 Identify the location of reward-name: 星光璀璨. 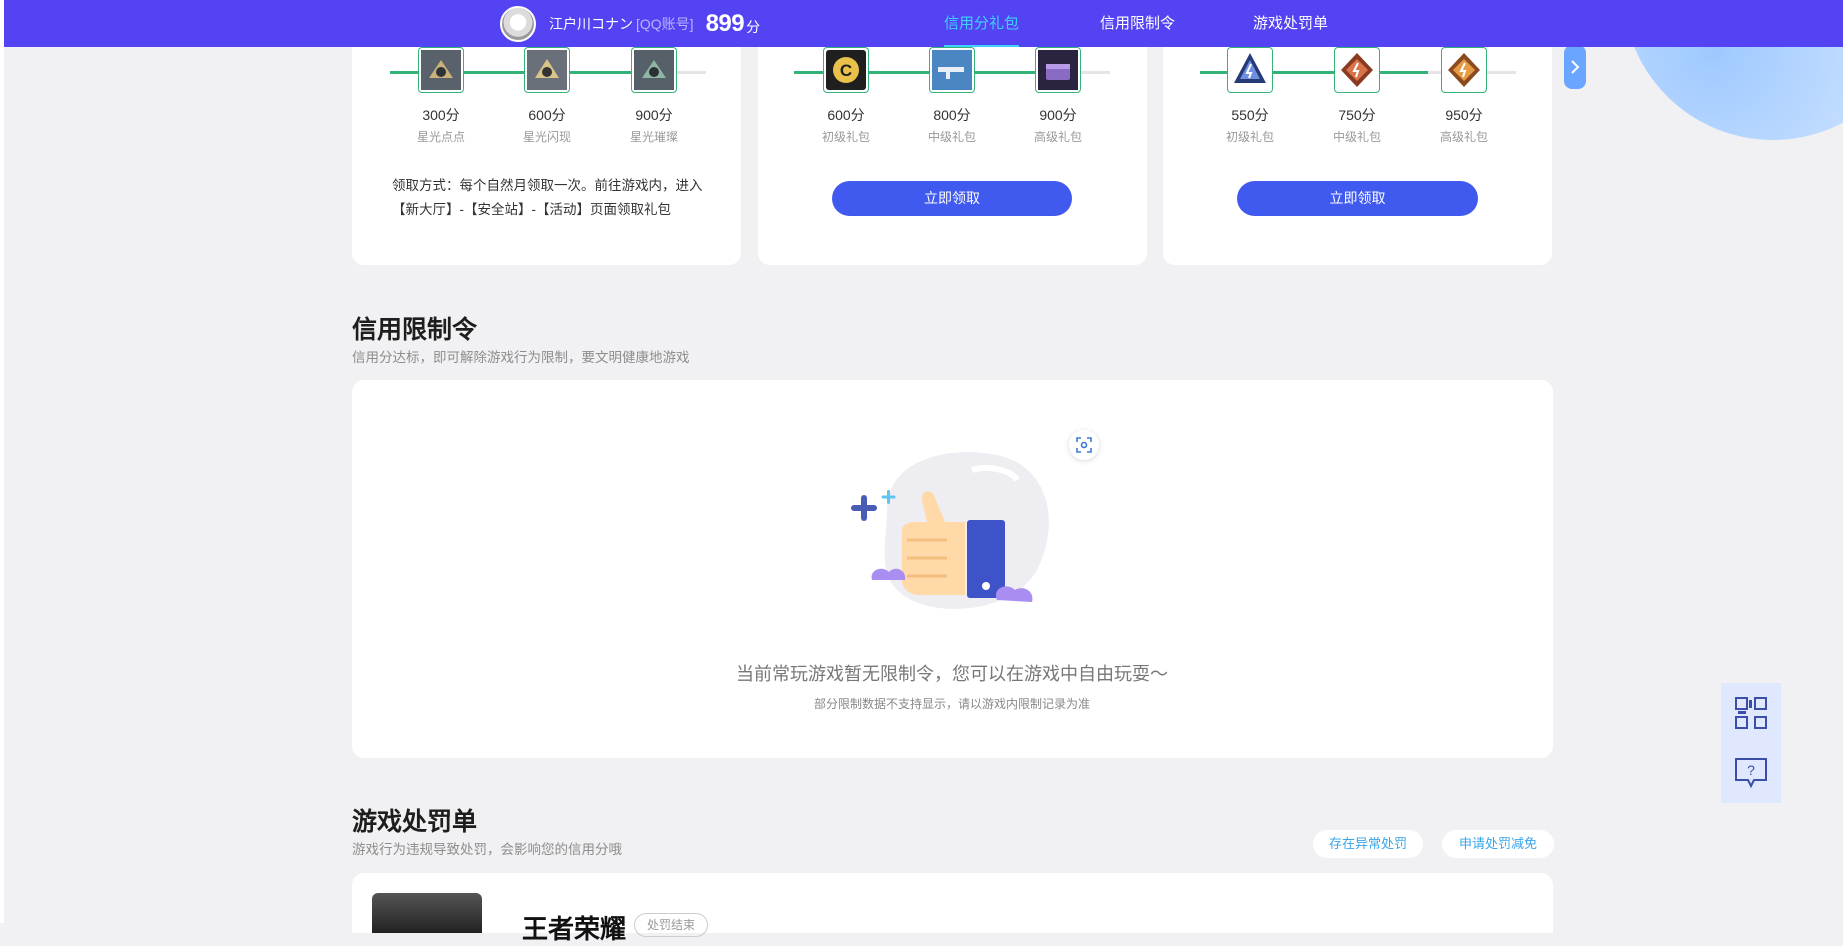
(653, 137).